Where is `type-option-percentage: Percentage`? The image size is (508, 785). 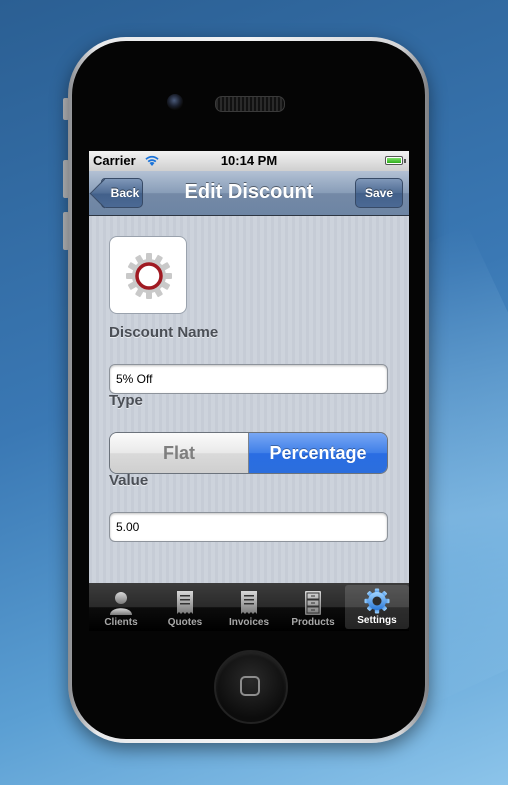
type-option-percentage: Percentage is located at coordinates (318, 453).